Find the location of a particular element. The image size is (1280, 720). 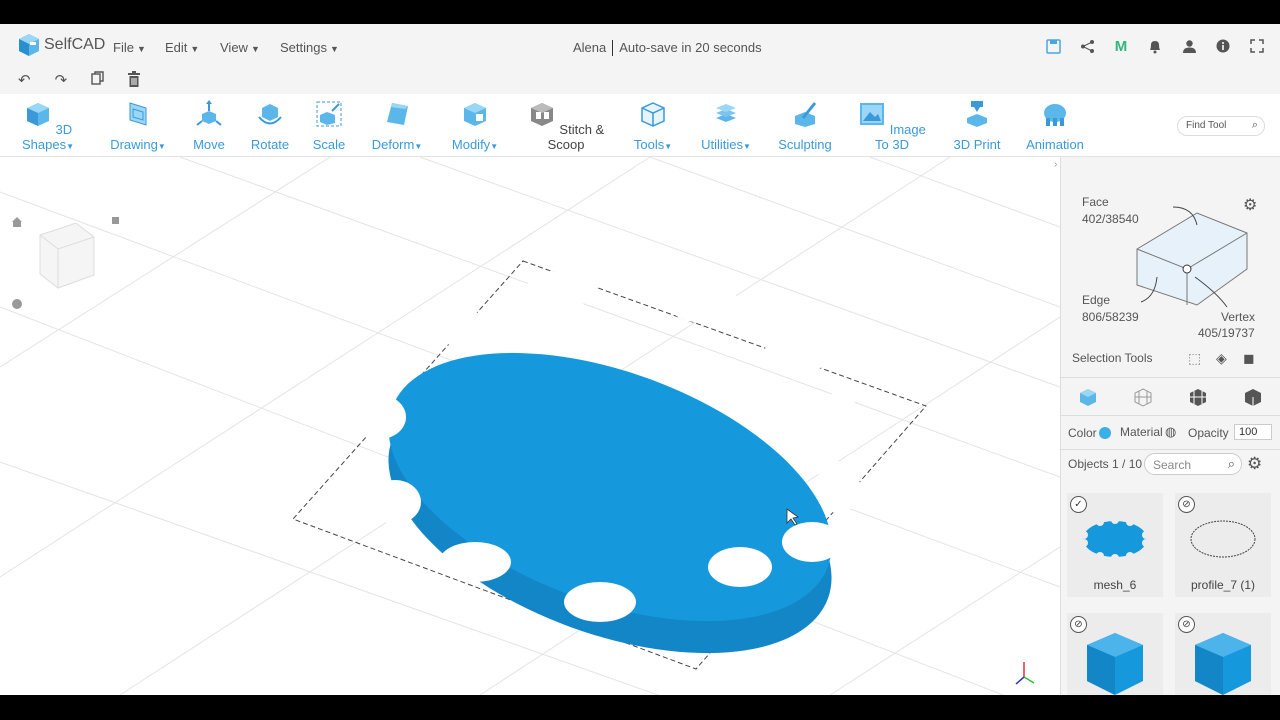

object-mode-icon is located at coordinates (1088, 398).